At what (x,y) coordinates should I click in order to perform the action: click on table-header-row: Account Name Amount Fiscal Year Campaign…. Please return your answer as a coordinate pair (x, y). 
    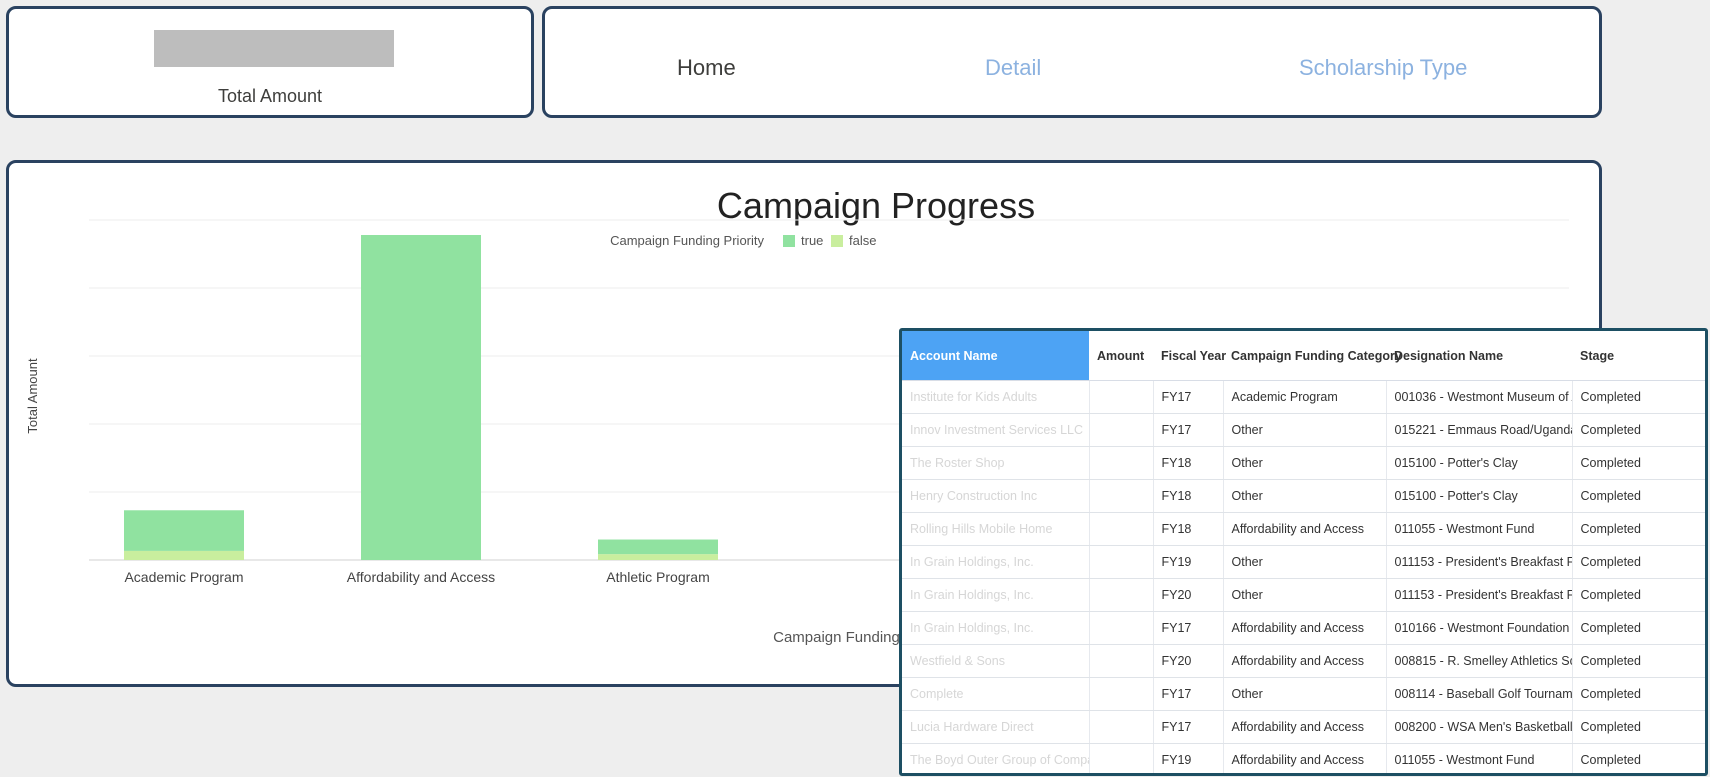
    Looking at the image, I should click on (1303, 356).